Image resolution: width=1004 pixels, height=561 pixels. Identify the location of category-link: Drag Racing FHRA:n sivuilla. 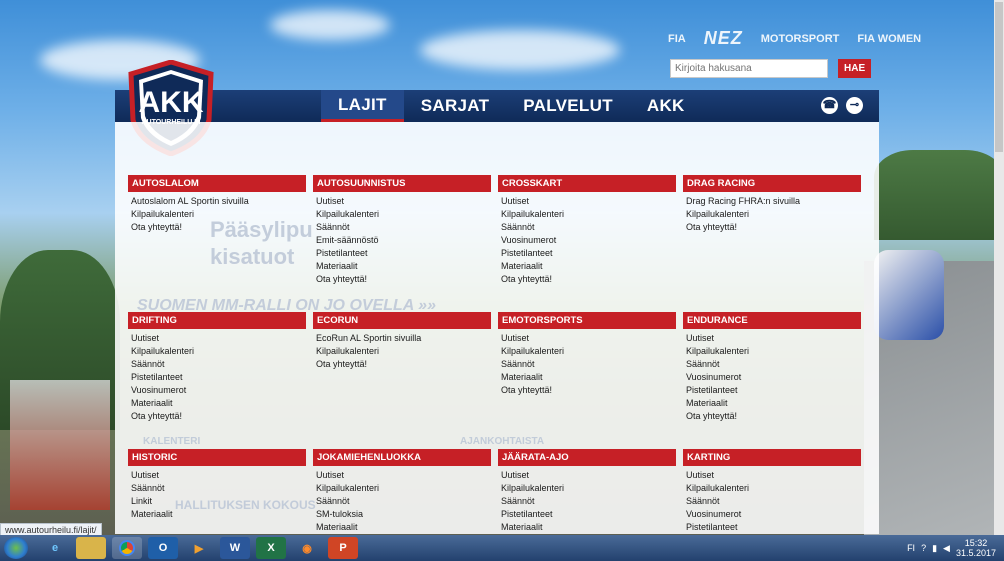
(773, 201).